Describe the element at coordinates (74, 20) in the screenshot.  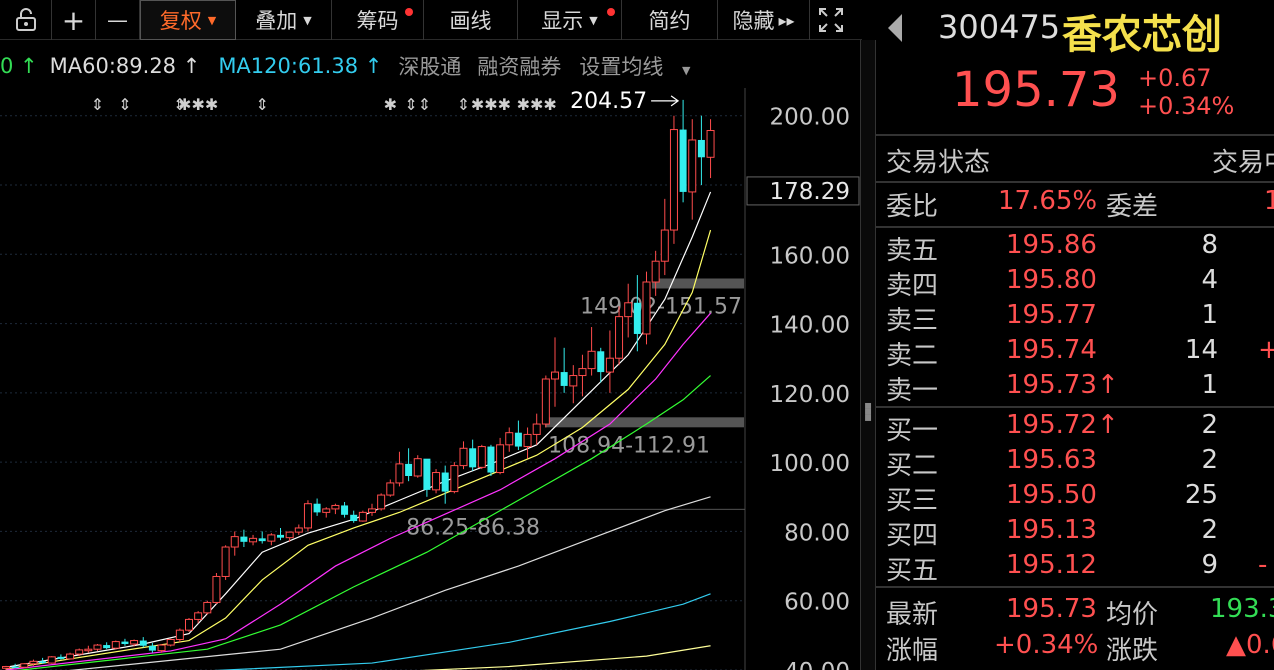
I see `zoom-in-button: +` at that location.